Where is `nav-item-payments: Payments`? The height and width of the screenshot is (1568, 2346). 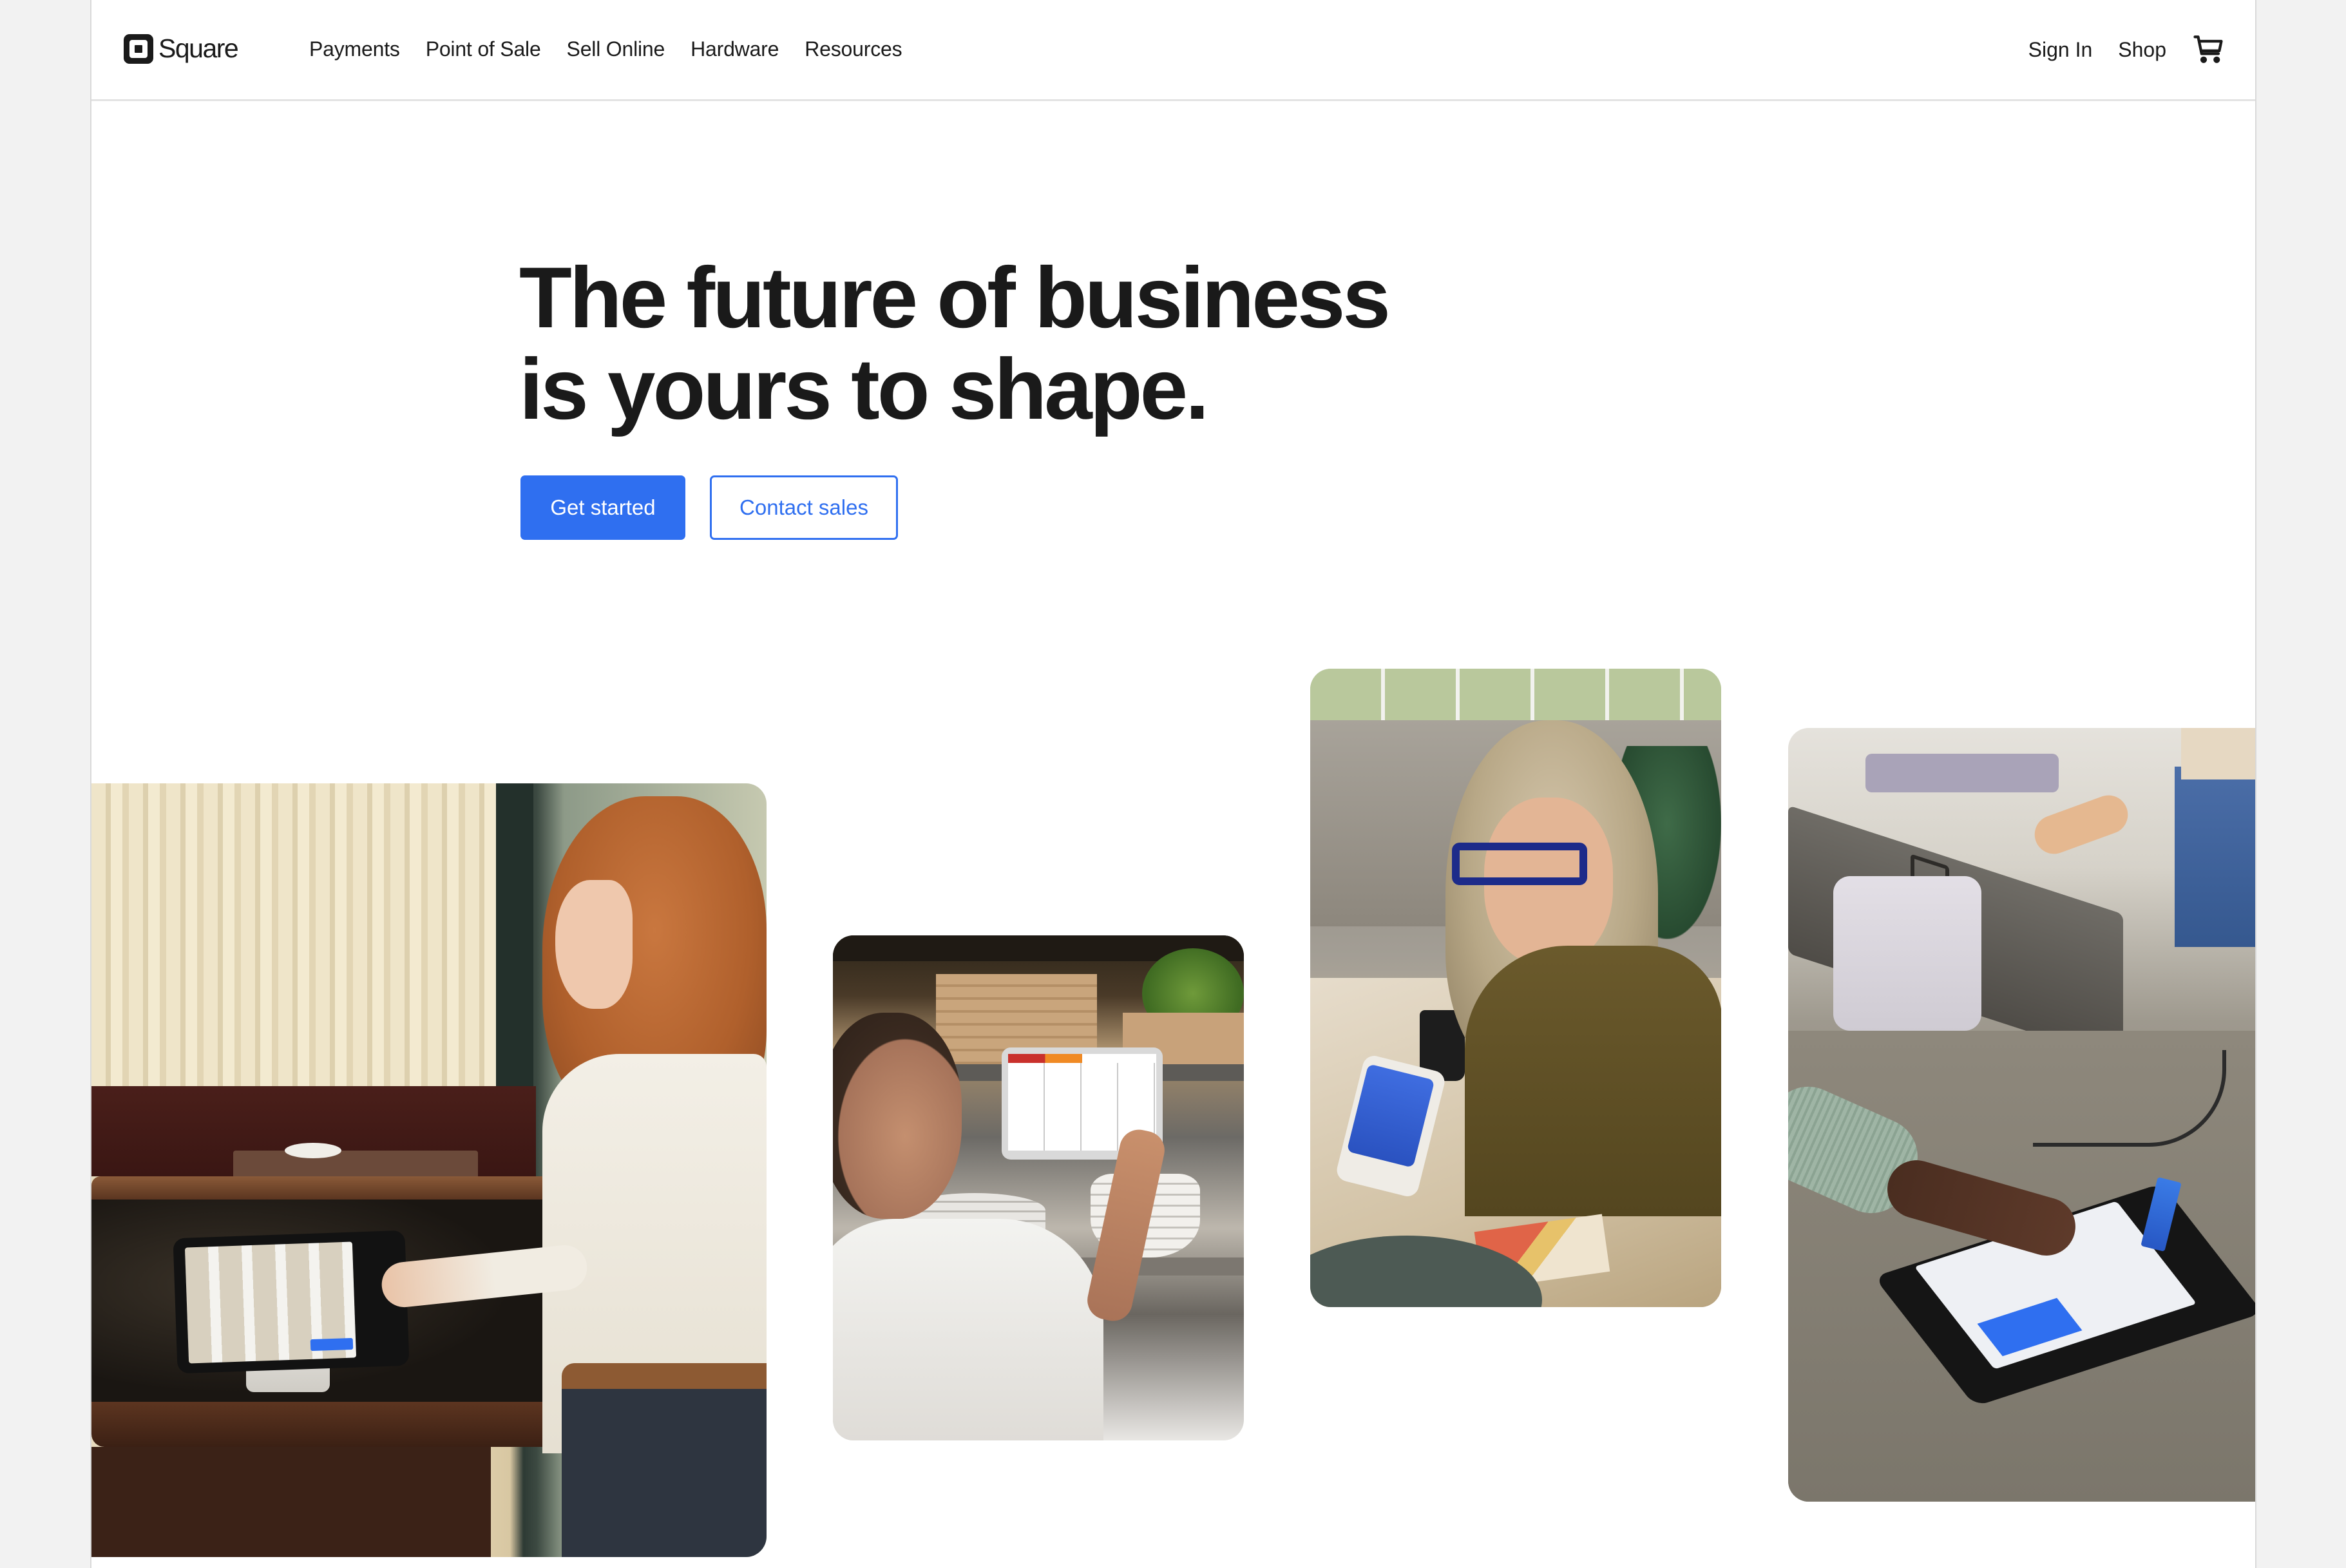 nav-item-payments: Payments is located at coordinates (354, 49).